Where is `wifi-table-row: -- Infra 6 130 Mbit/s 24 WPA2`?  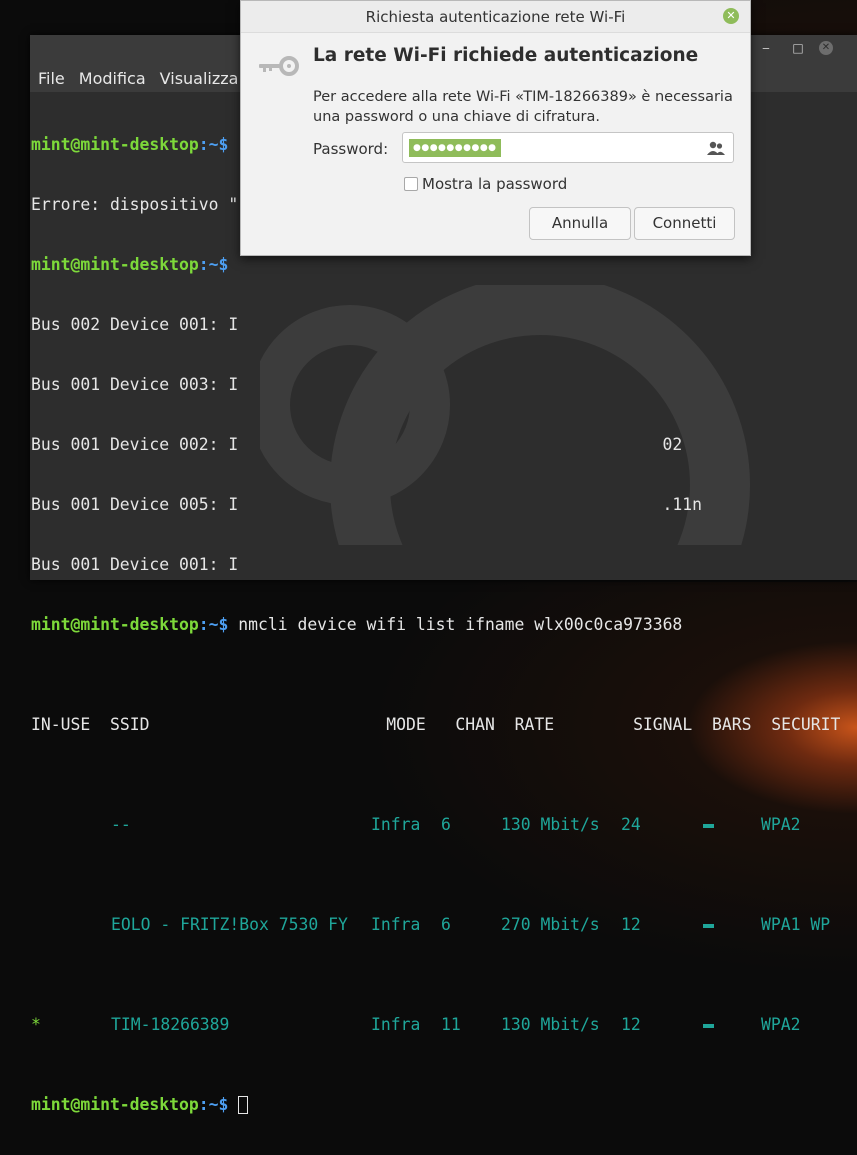 wifi-table-row: -- Infra 6 130 Mbit/s 24 WPA2 is located at coordinates (444, 825).